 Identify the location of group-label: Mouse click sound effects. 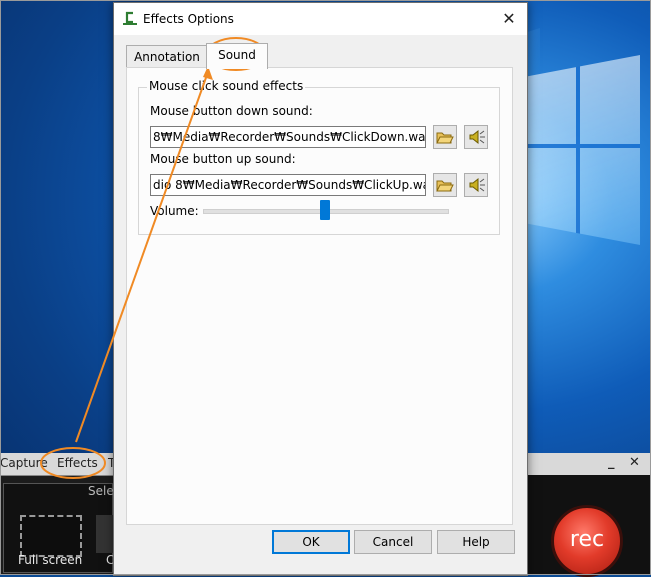
(226, 86).